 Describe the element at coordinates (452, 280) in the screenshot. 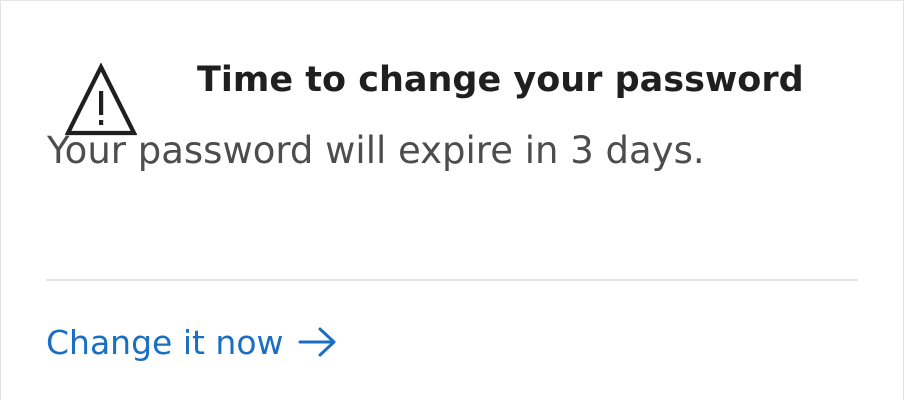

I see `divider` at that location.